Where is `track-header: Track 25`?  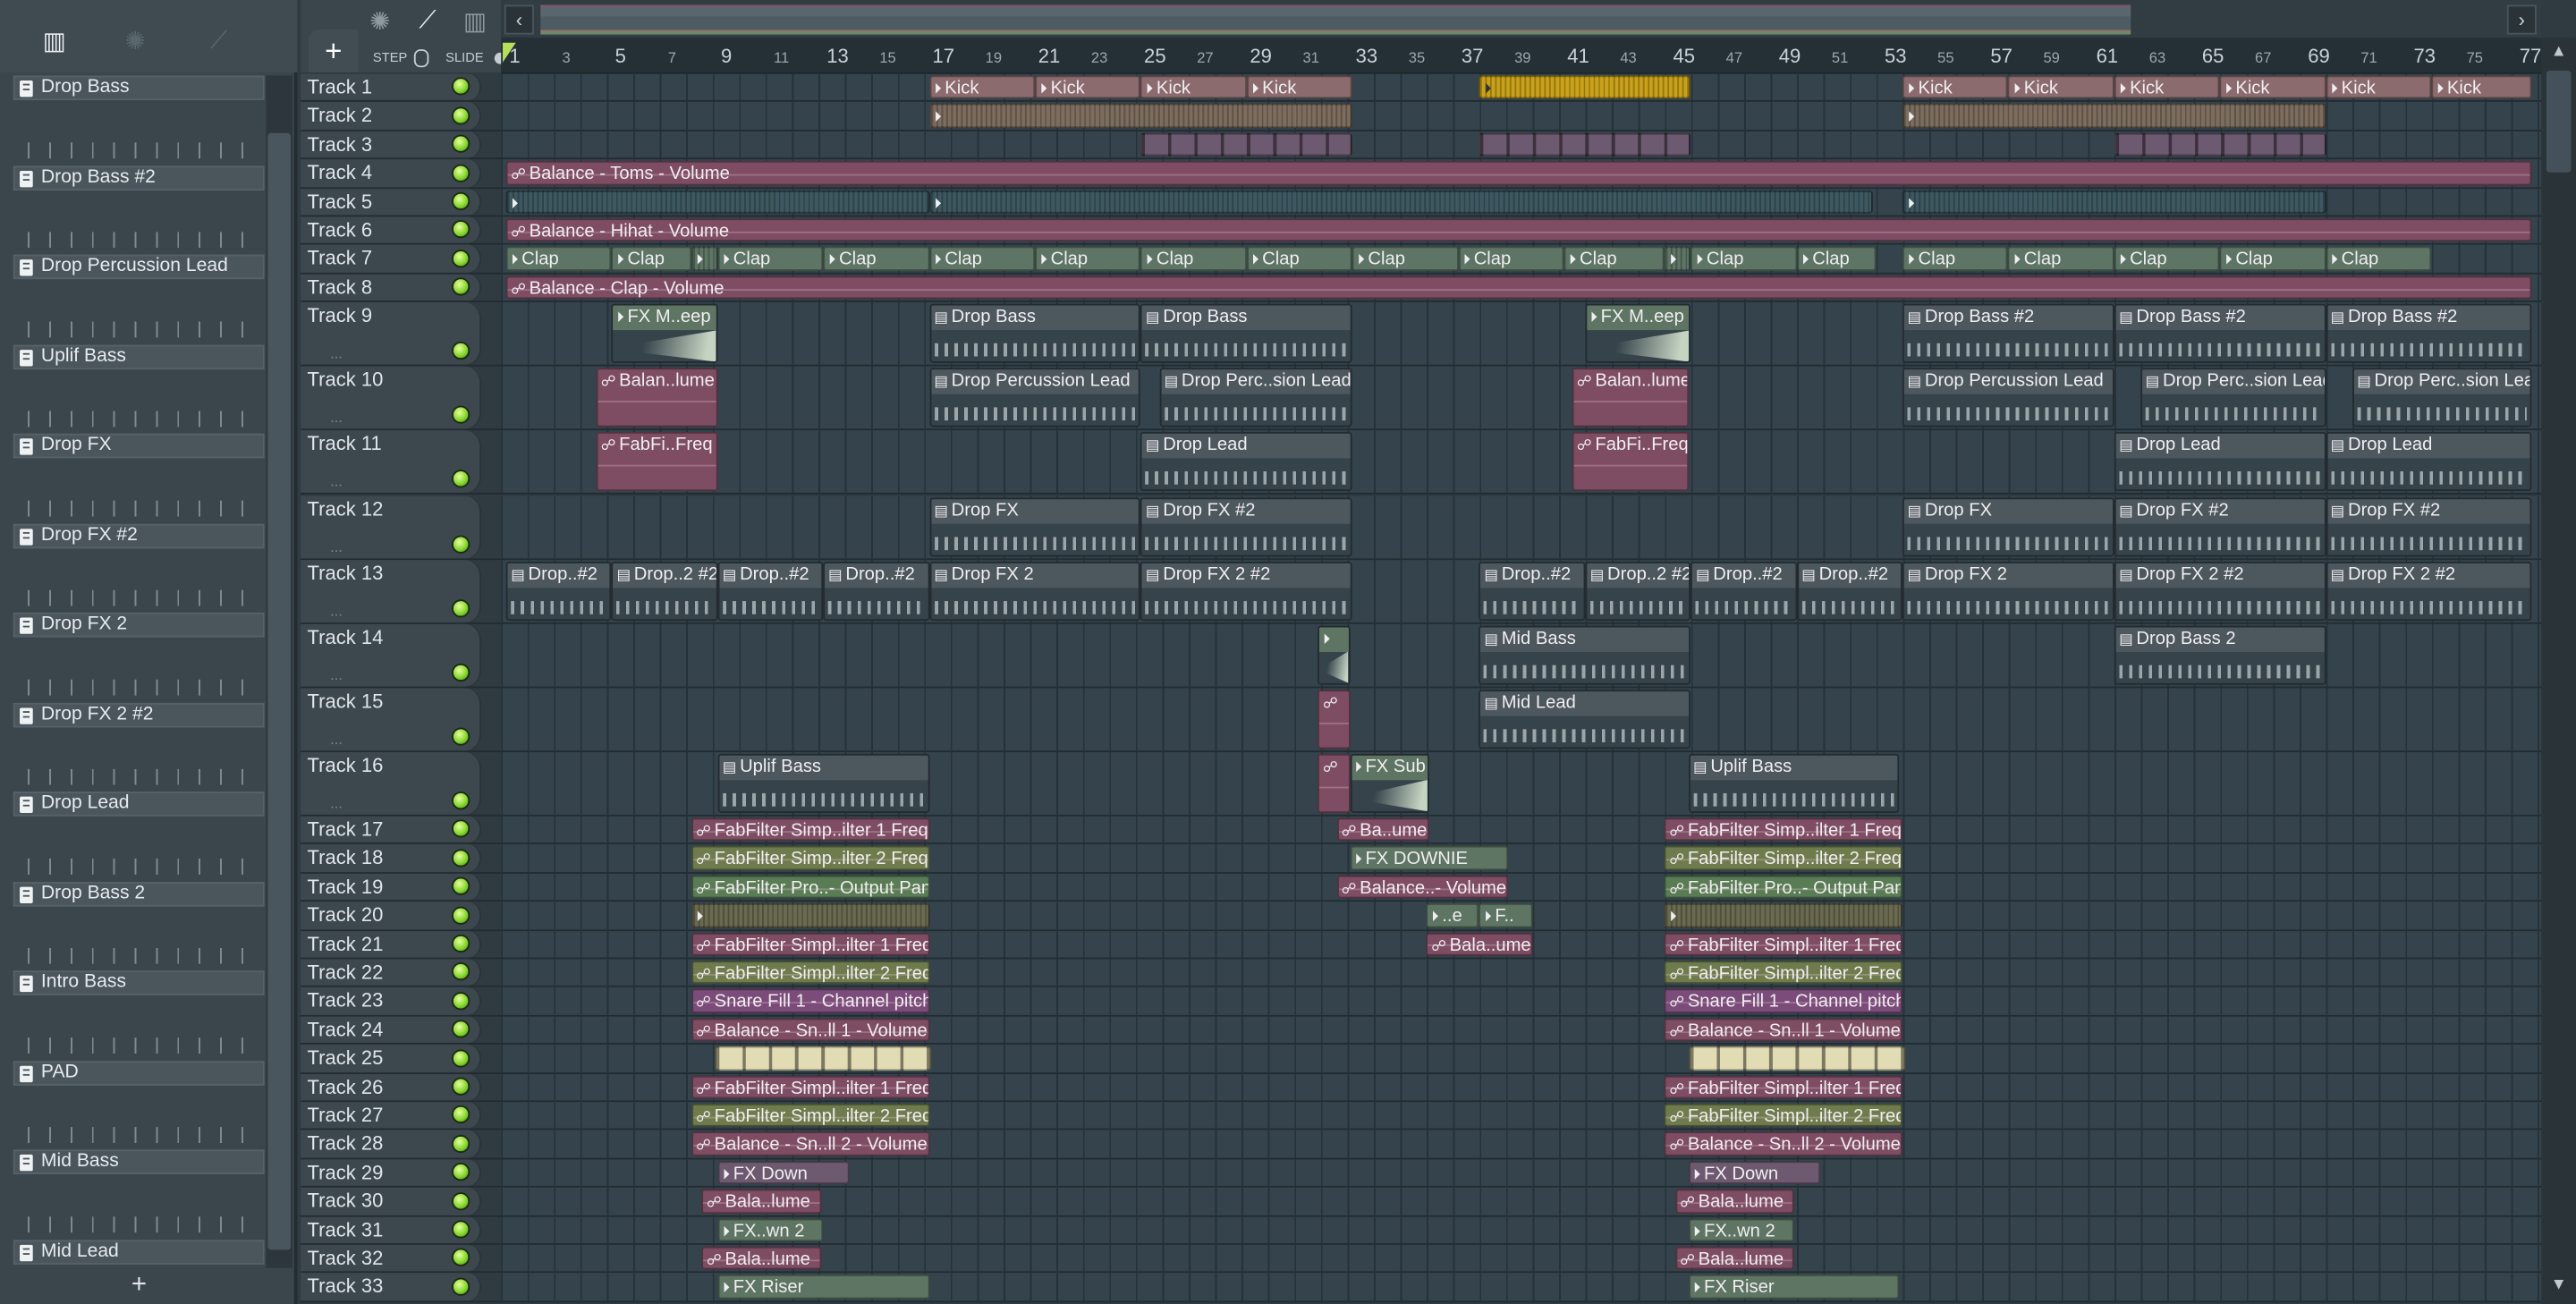 track-header: Track 25 is located at coordinates (391, 1058).